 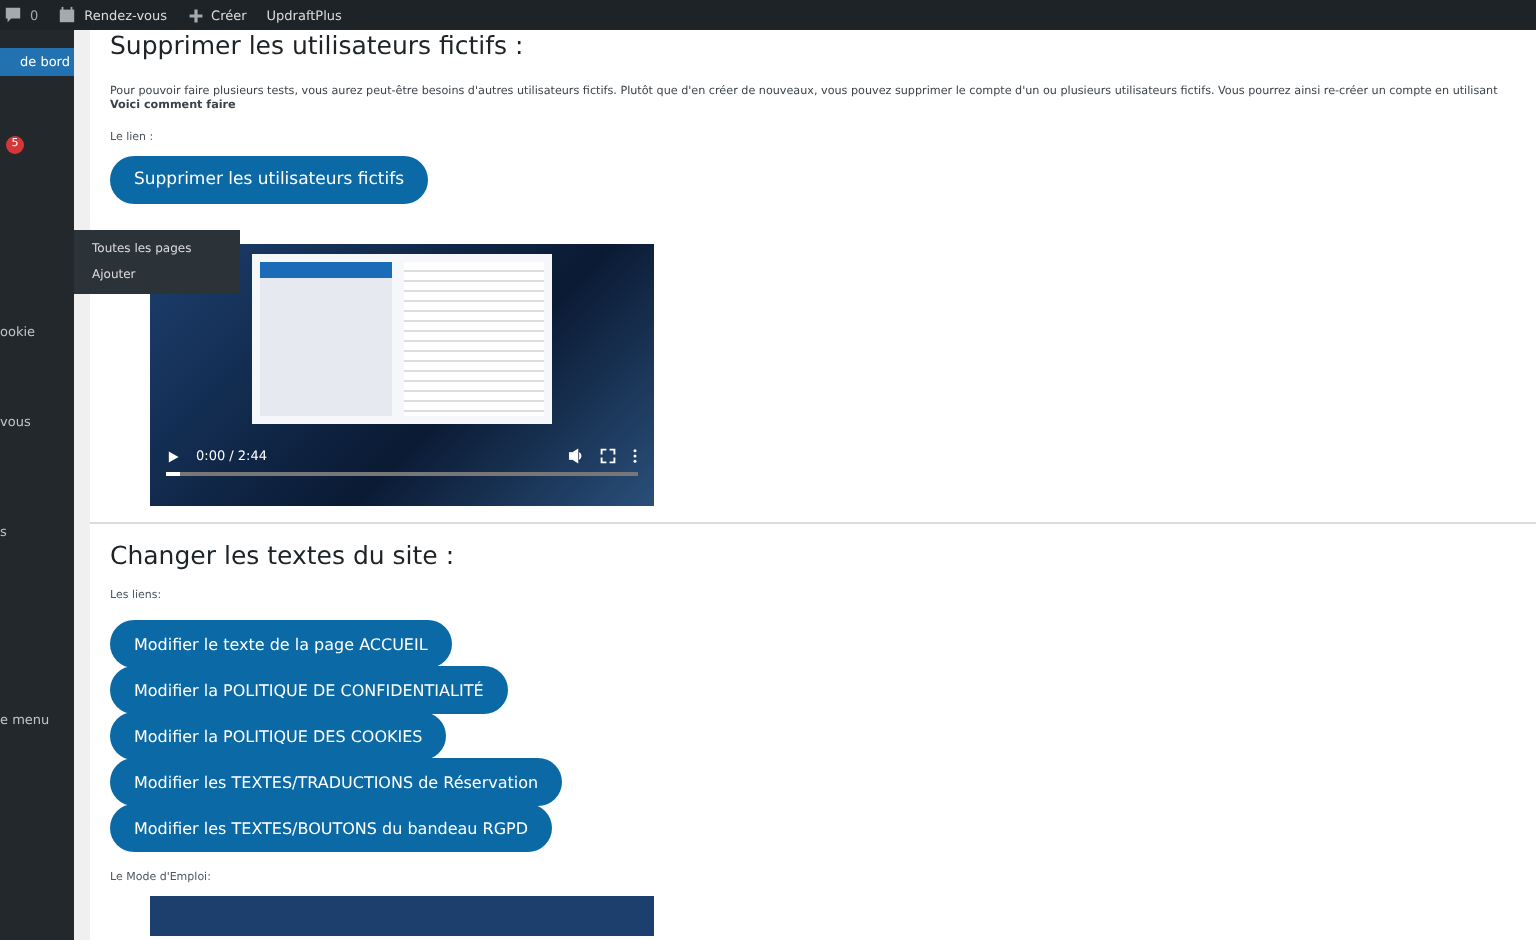 I want to click on play-icon, so click(x=173, y=456).